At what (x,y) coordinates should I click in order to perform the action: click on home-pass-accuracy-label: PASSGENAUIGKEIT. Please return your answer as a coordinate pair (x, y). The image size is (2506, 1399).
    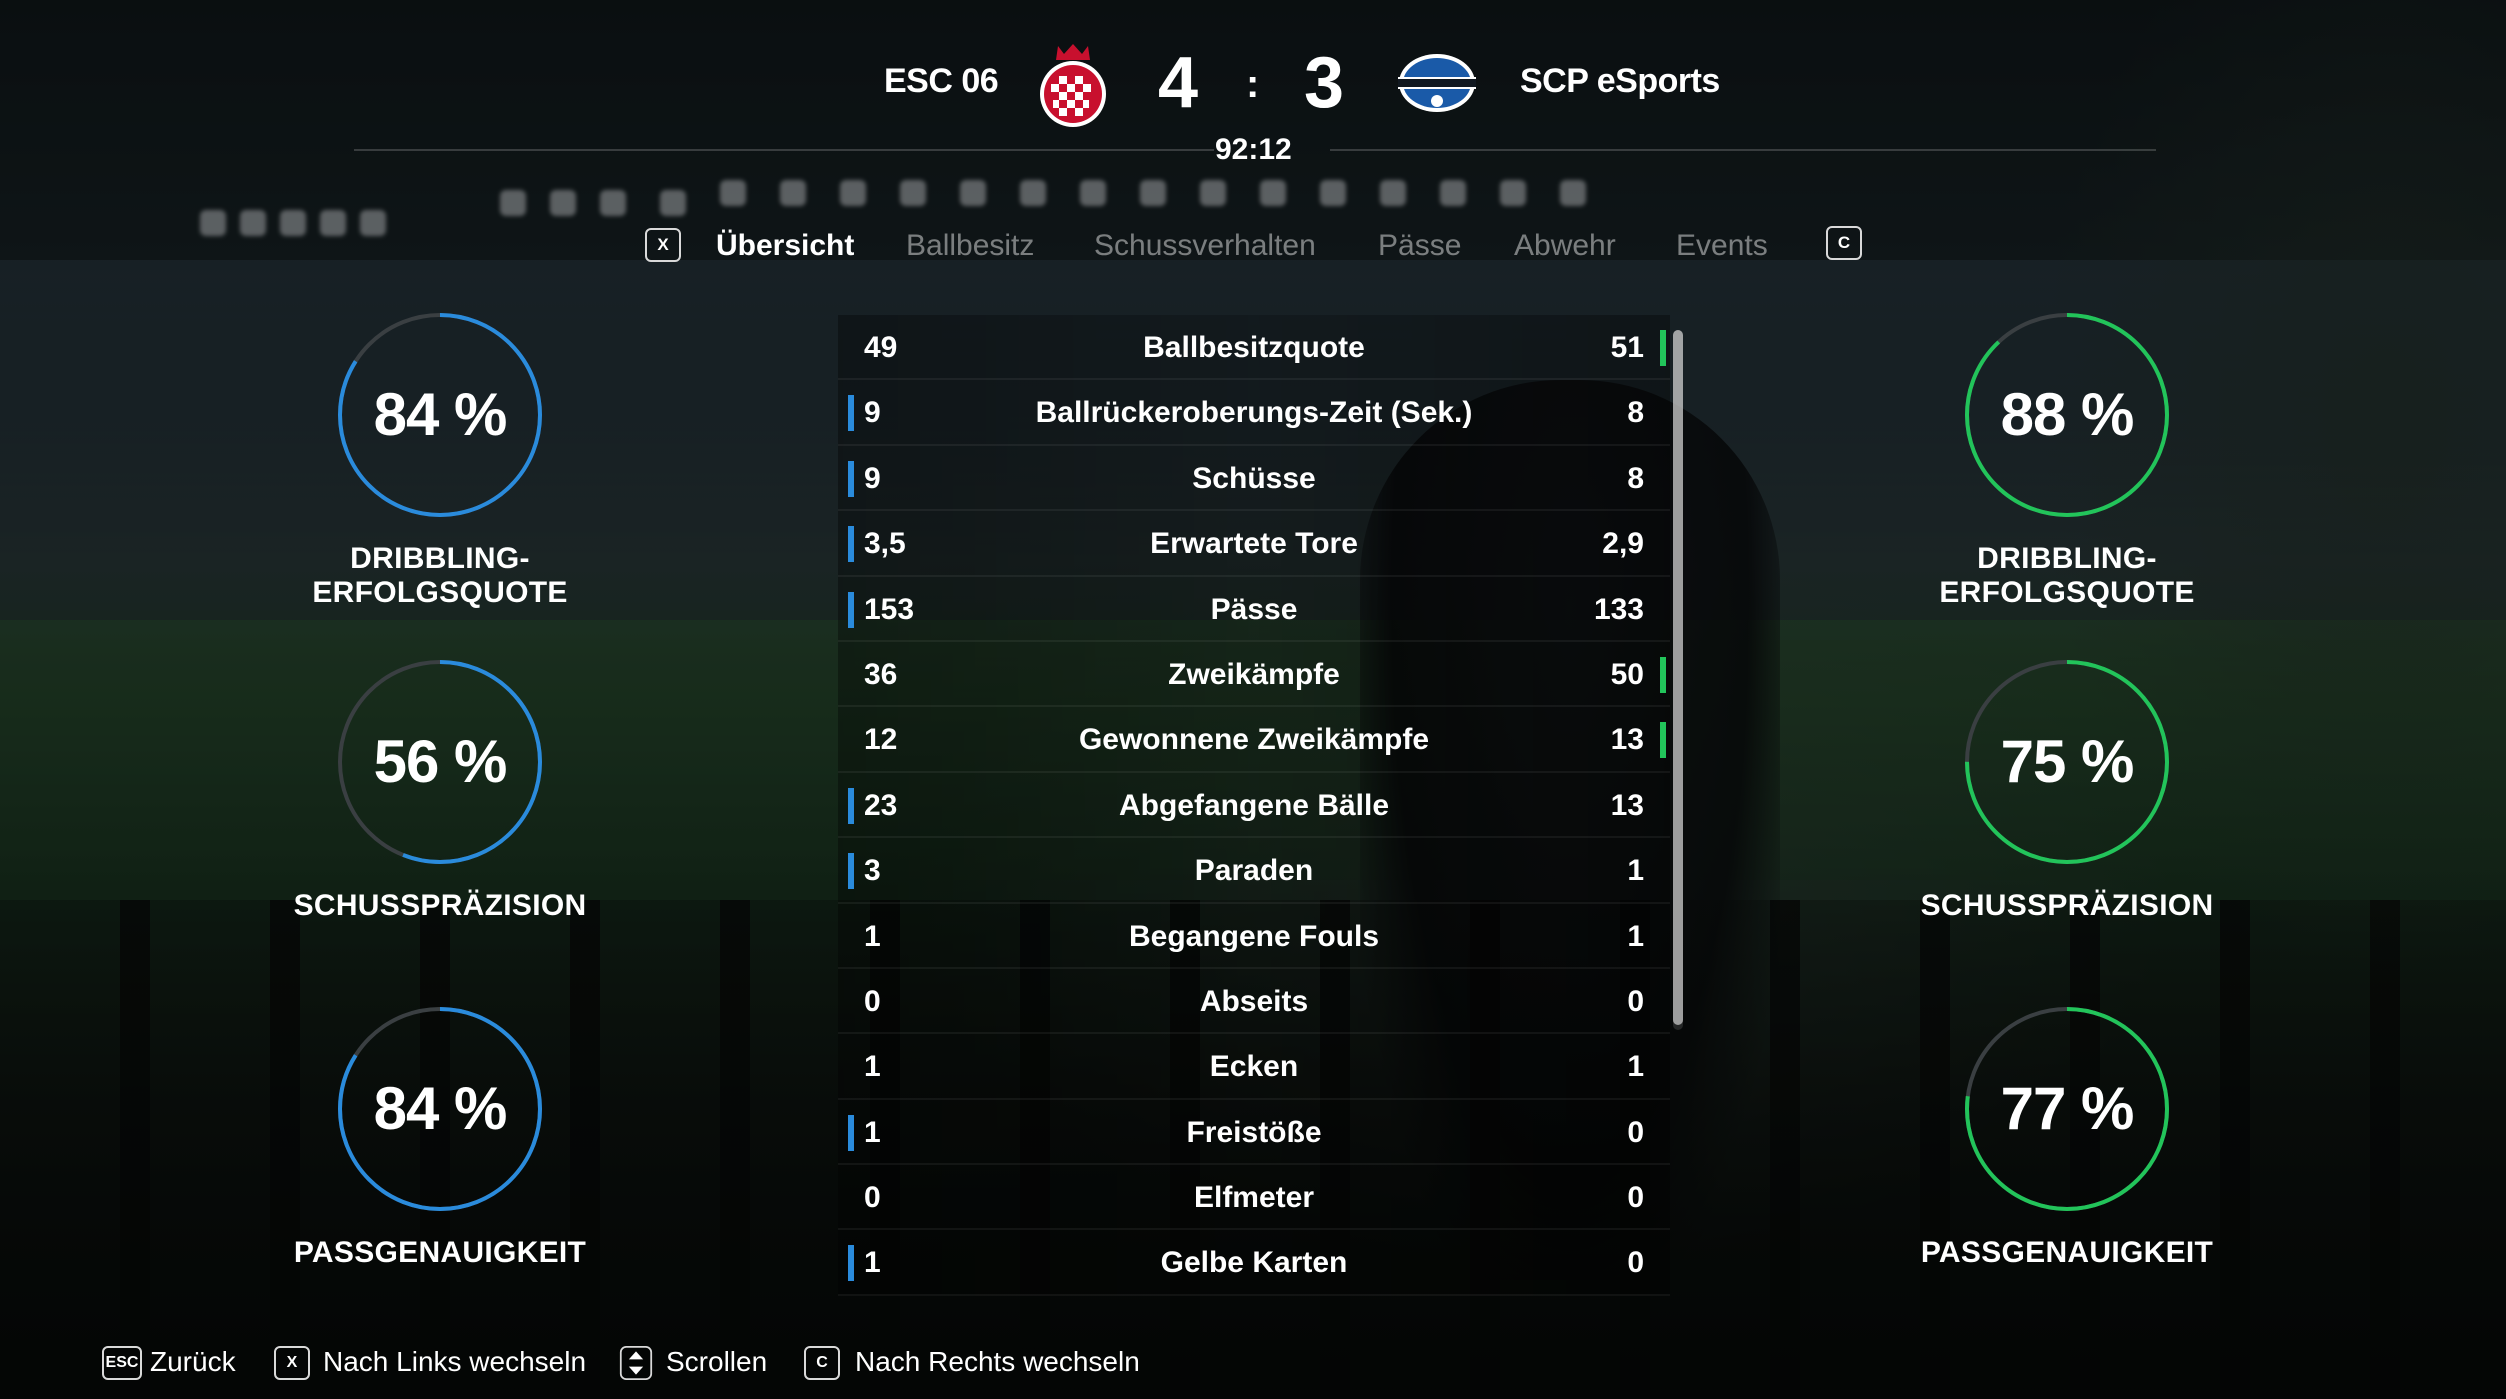
    Looking at the image, I should click on (440, 1252).